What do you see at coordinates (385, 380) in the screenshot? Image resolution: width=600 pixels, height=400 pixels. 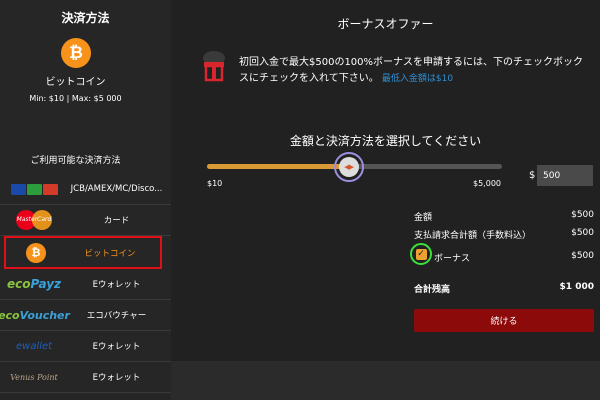 I see `footer-bar` at bounding box center [385, 380].